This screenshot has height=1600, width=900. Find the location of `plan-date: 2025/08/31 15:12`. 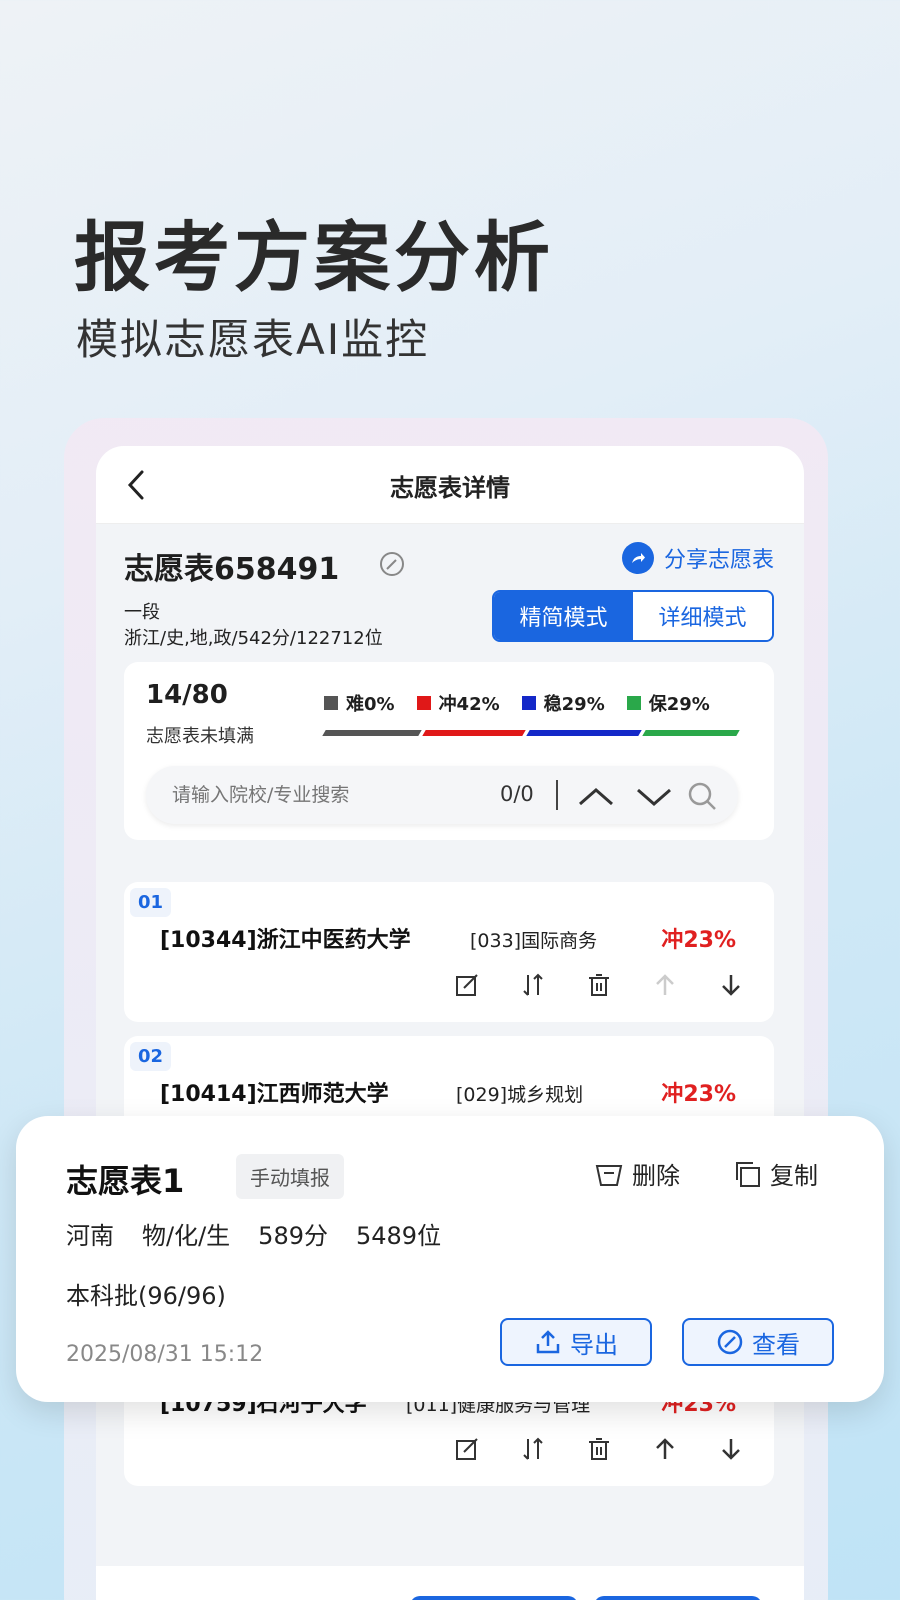

plan-date: 2025/08/31 15:12 is located at coordinates (165, 1354).